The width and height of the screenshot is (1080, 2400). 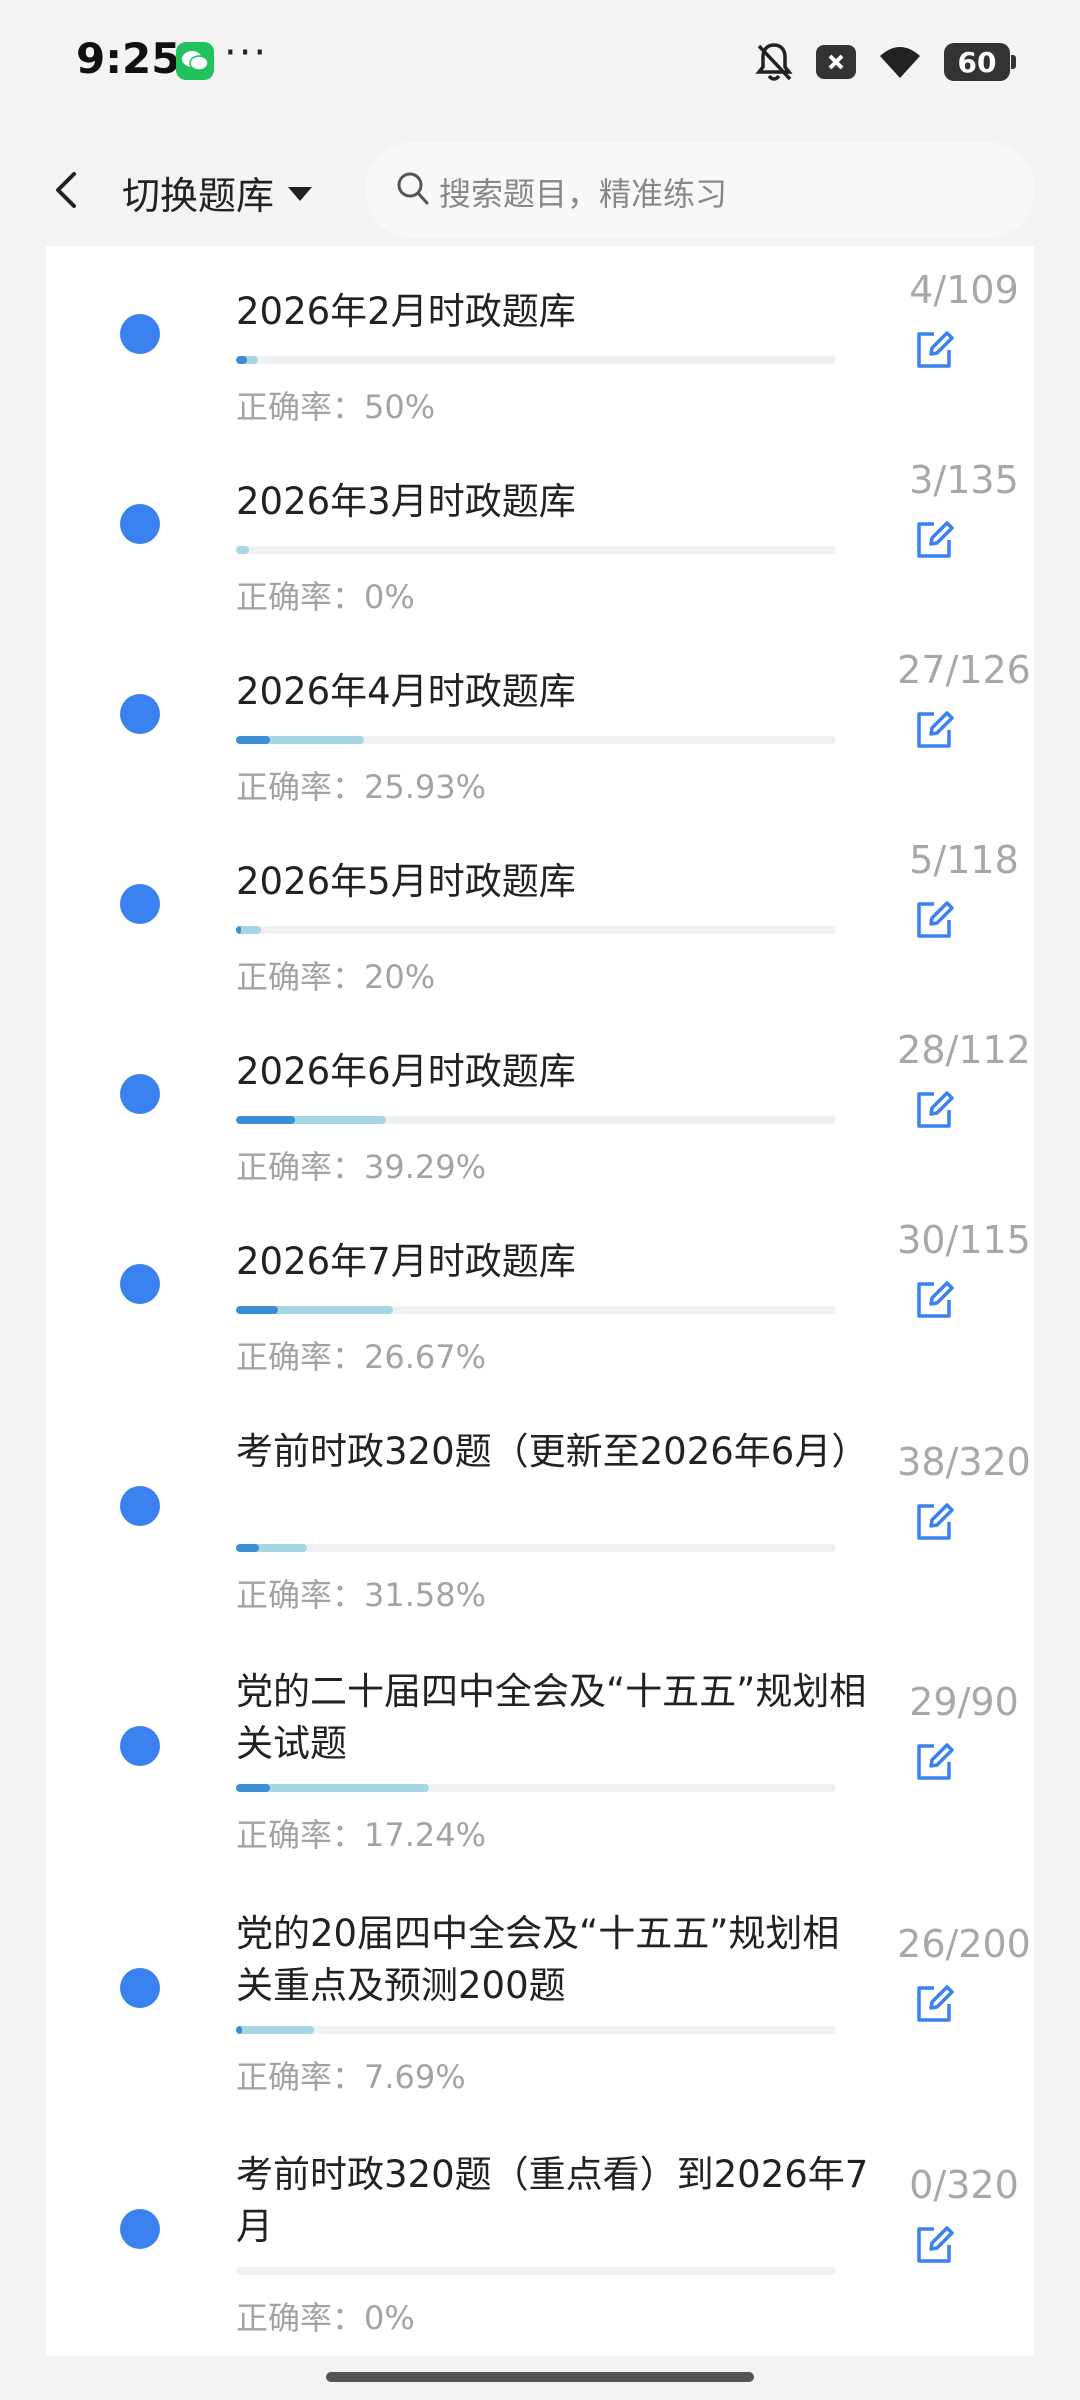 I want to click on bank-title: 2026年6月时政题库, so click(x=406, y=1071).